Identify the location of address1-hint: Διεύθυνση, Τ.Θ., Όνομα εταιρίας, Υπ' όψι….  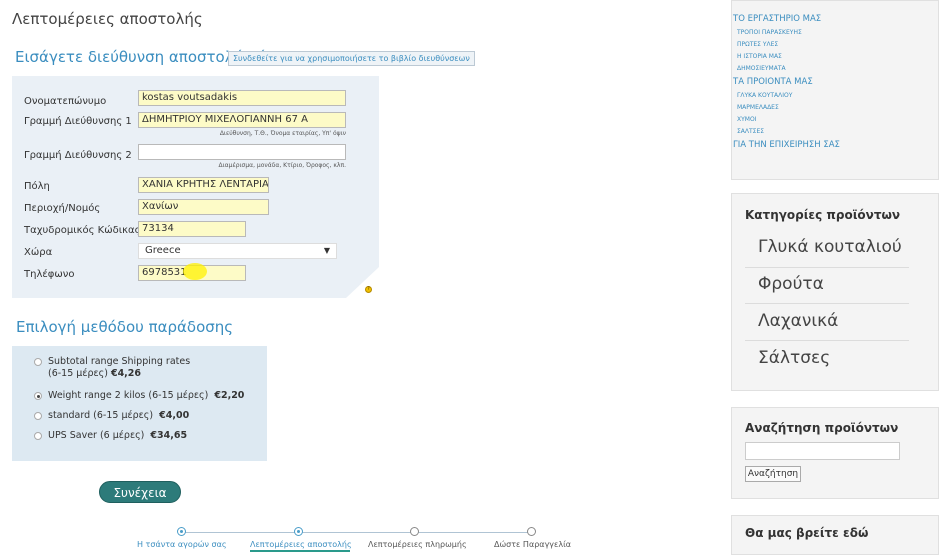
(282, 133).